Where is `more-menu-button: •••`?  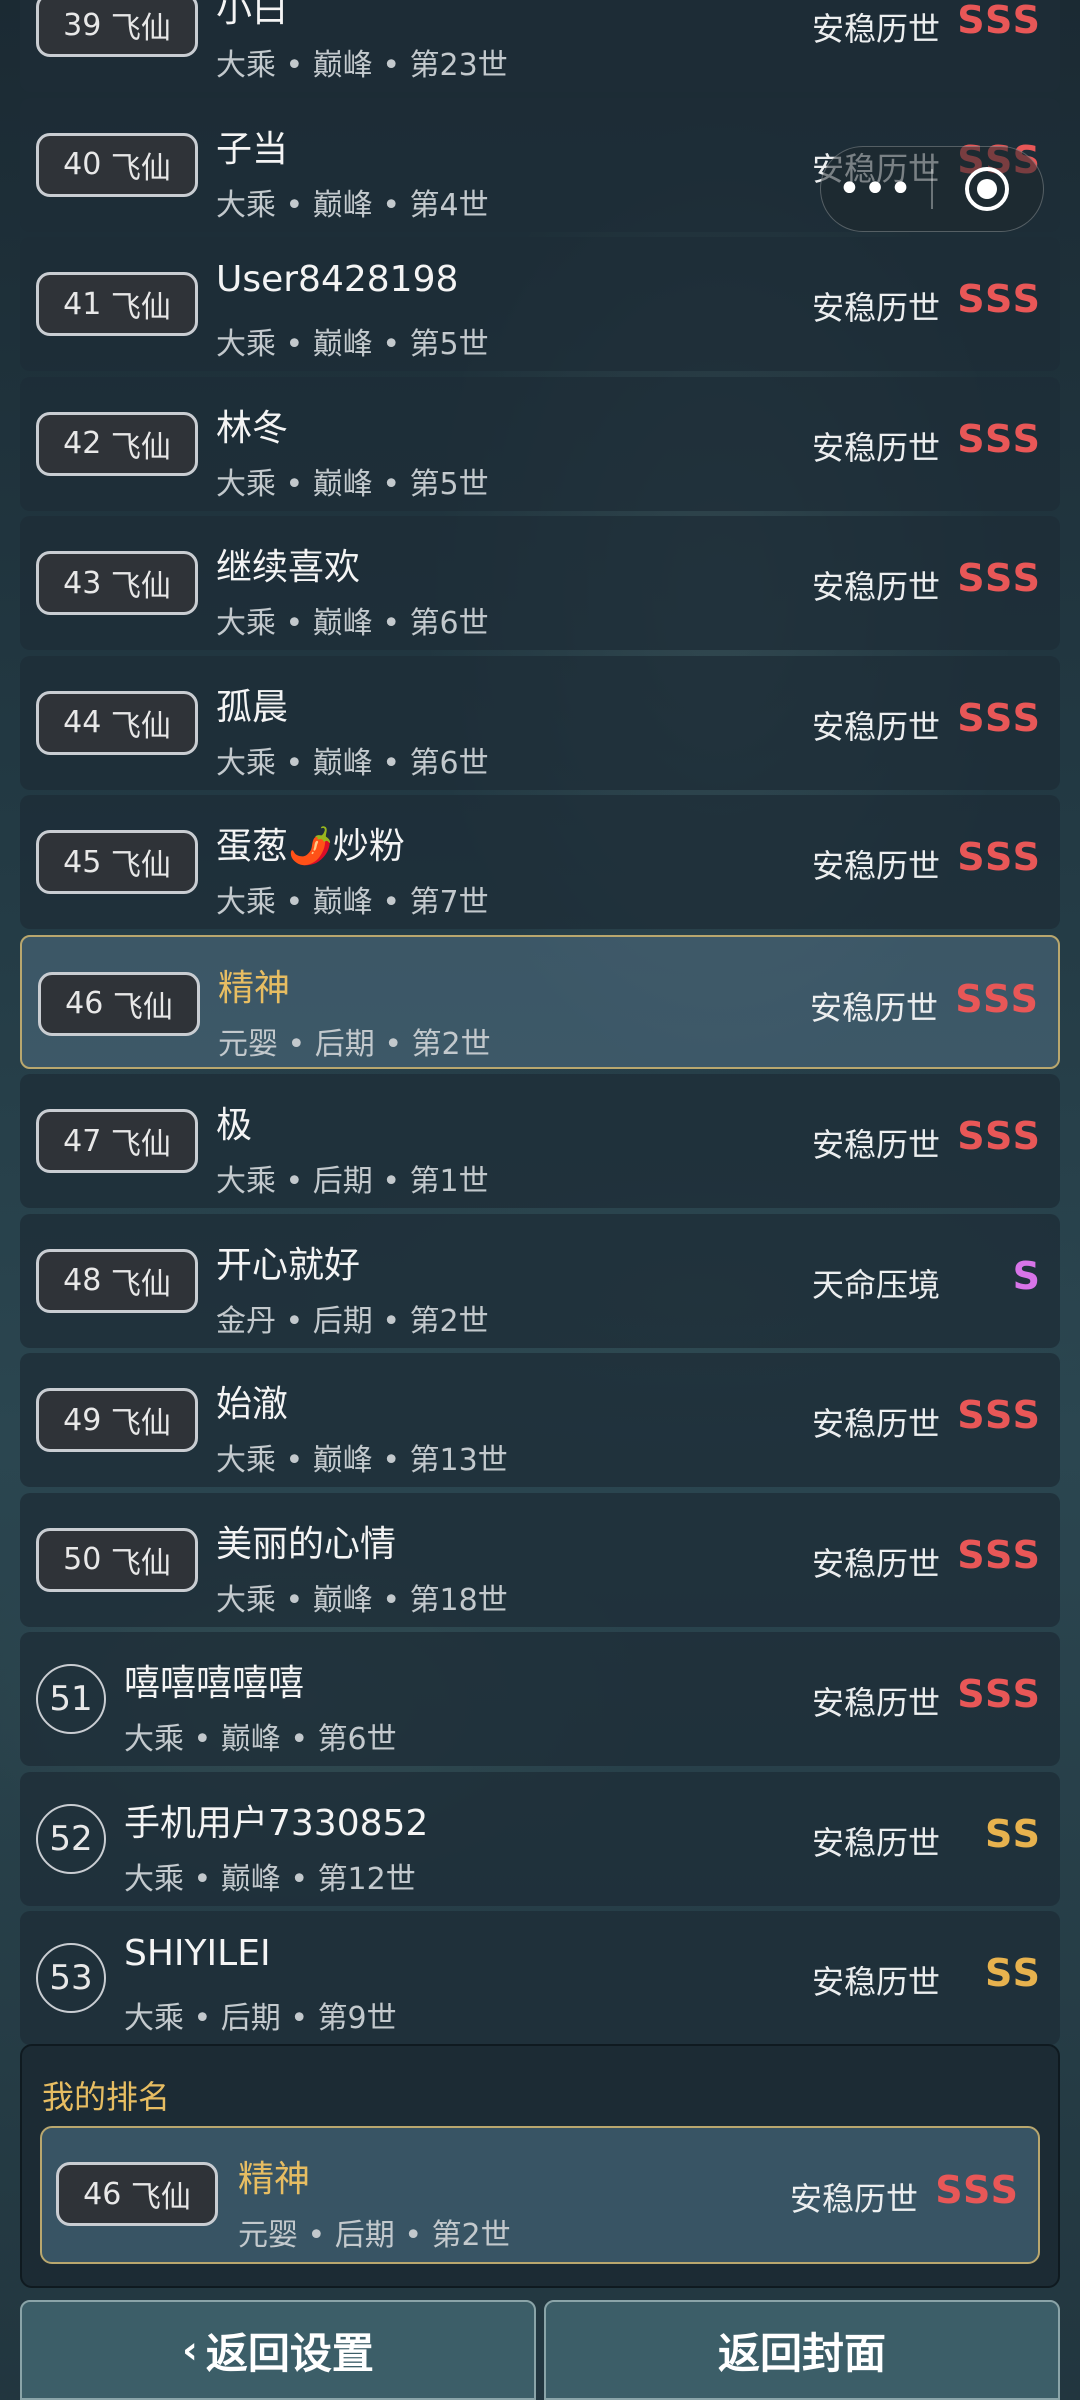 more-menu-button: ••• is located at coordinates (876, 189).